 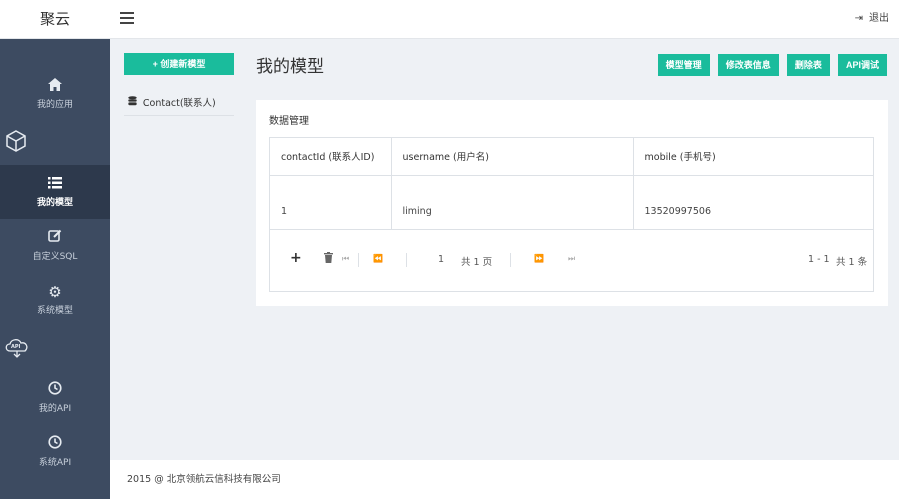 I want to click on prev-page-icon: ⏪, so click(x=378, y=258).